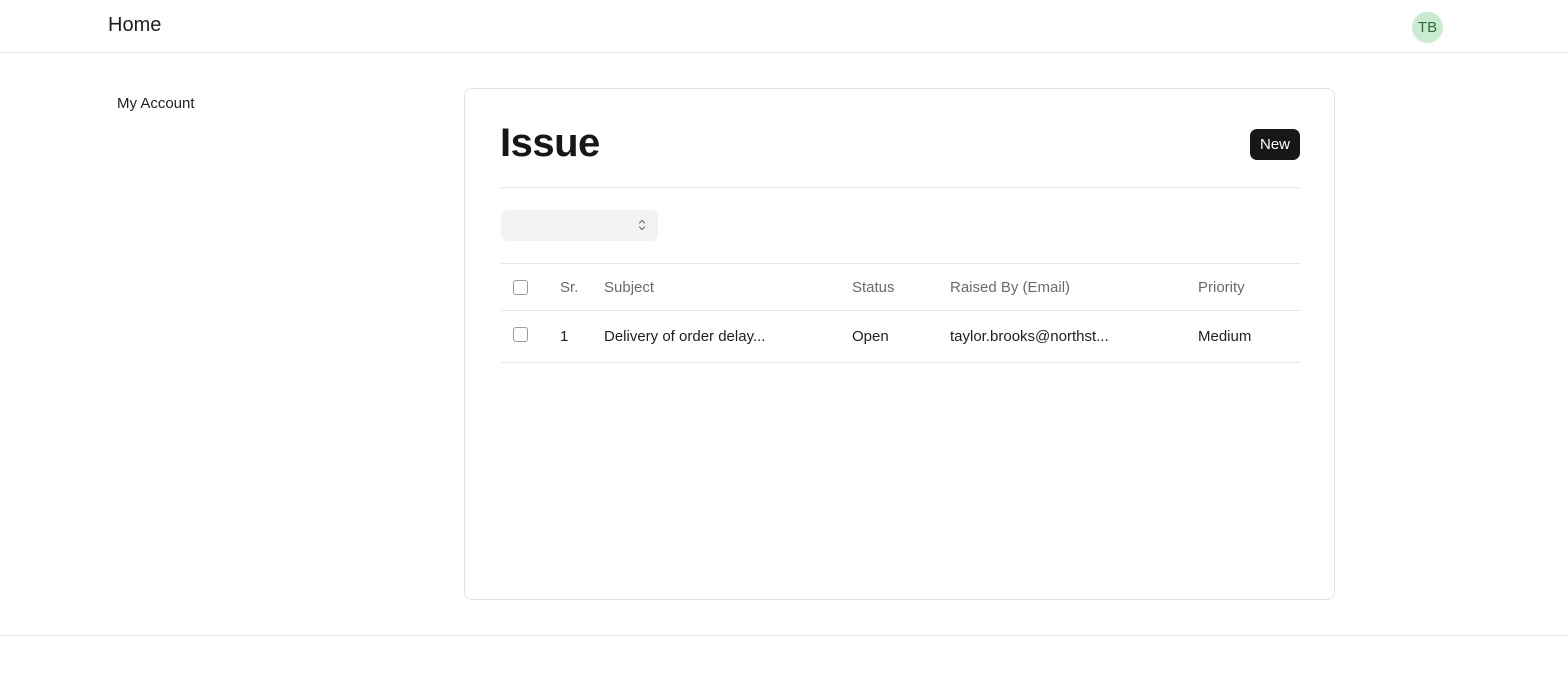 This screenshot has width=1568, height=673. Describe the element at coordinates (520, 287) in the screenshot. I see `select-all-checkbox` at that location.